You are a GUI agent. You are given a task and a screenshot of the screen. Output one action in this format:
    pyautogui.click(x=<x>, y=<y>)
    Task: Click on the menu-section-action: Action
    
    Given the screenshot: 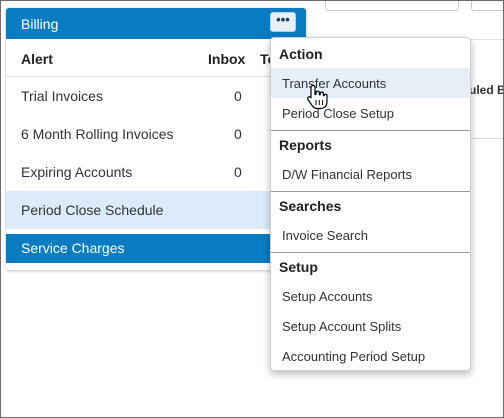 What is the action you would take?
    pyautogui.click(x=370, y=54)
    